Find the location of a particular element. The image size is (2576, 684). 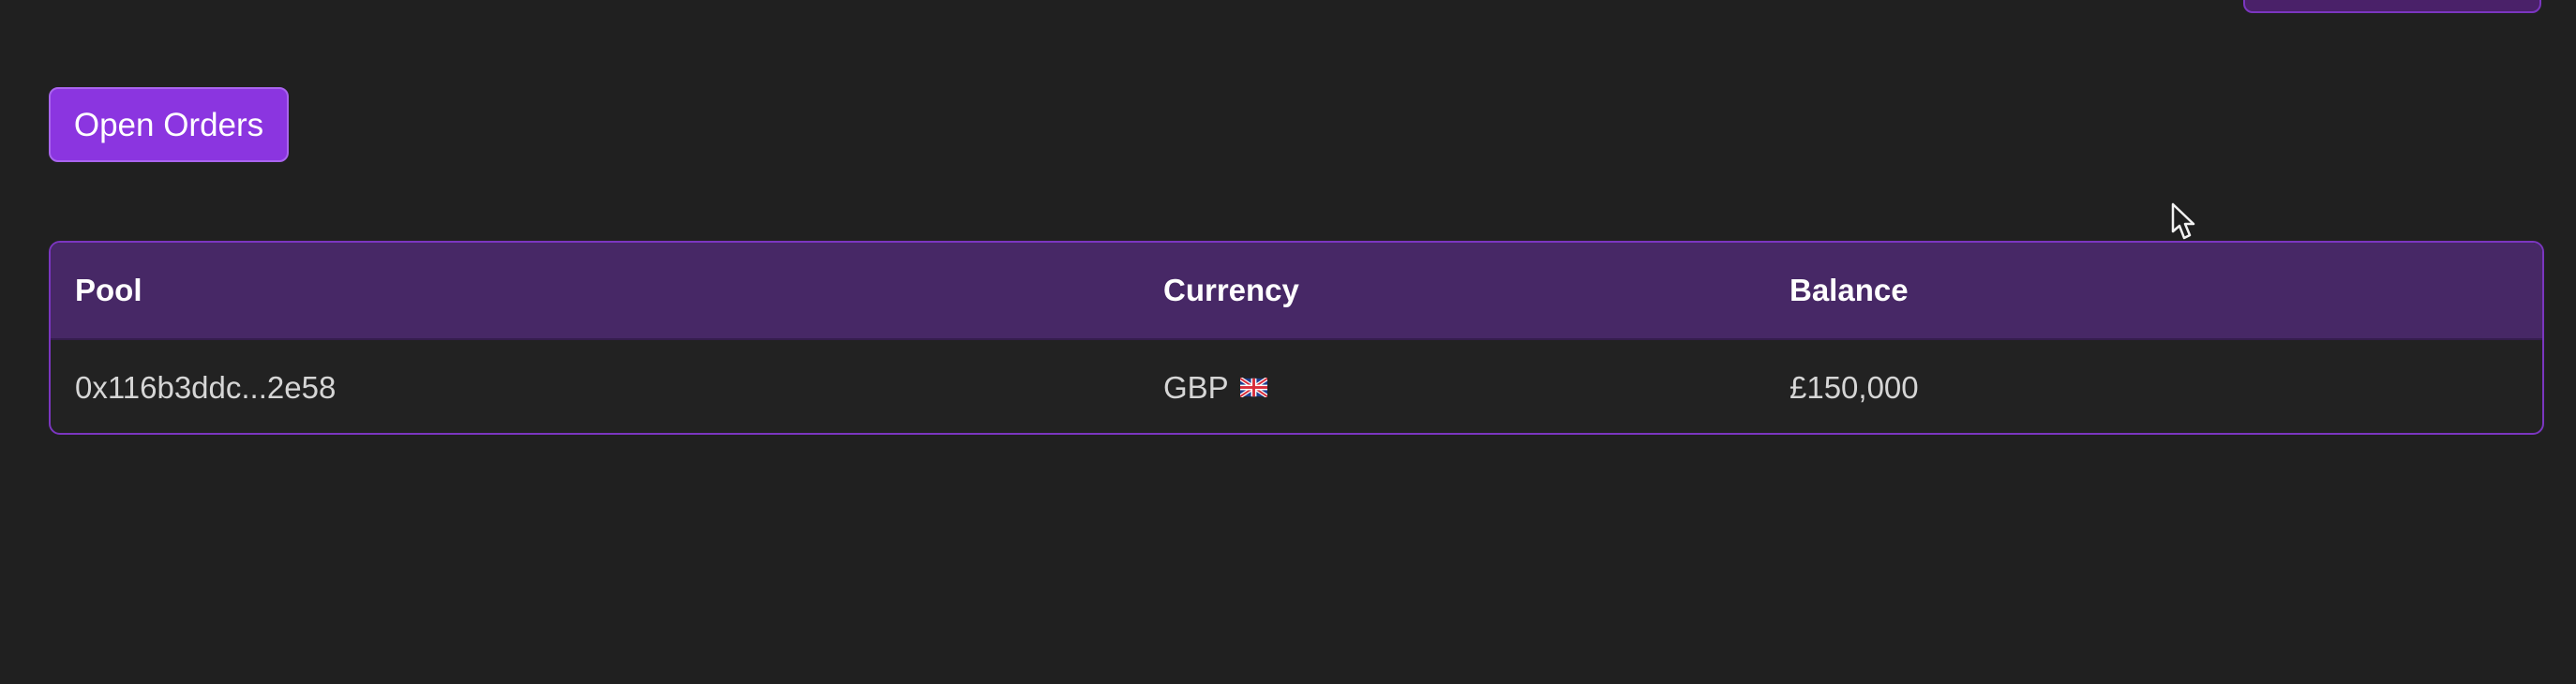

top-right-button is located at coordinates (2392, 6).